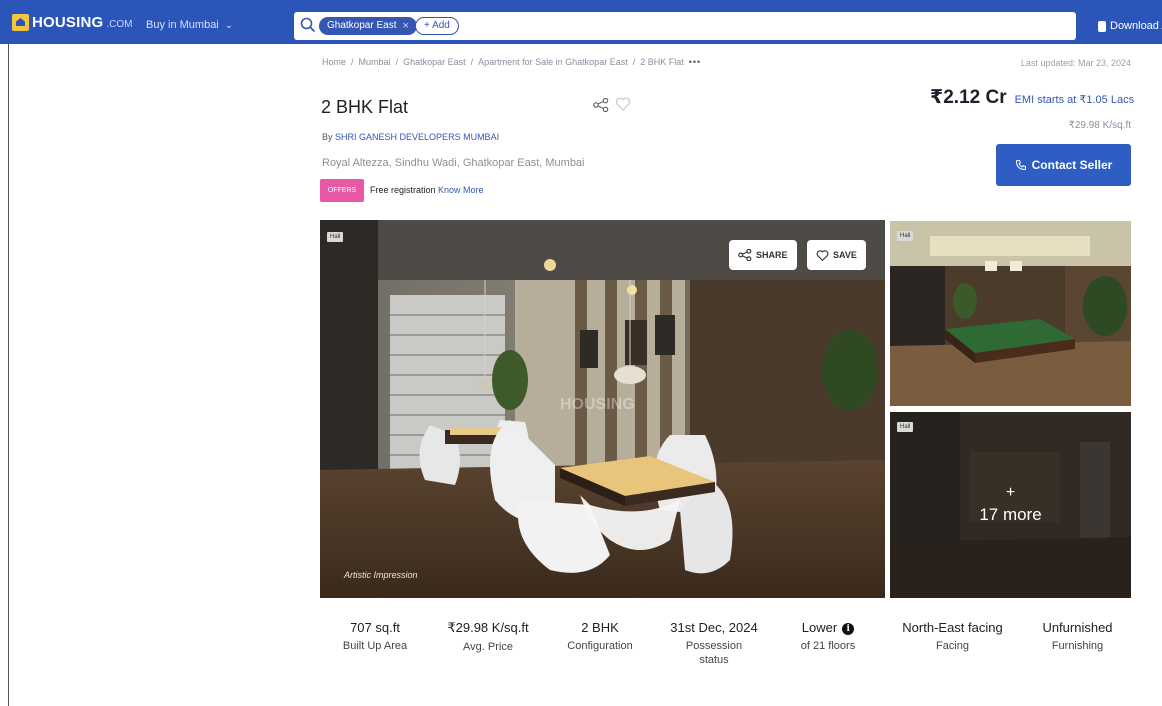  Describe the element at coordinates (375, 646) in the screenshot. I see `stat-label: Built Up Area` at that location.